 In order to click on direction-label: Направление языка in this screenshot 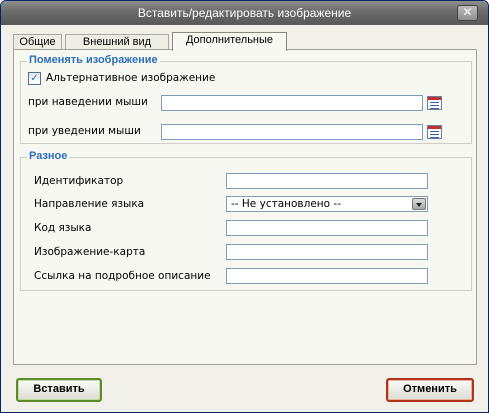, I will do `click(89, 204)`.